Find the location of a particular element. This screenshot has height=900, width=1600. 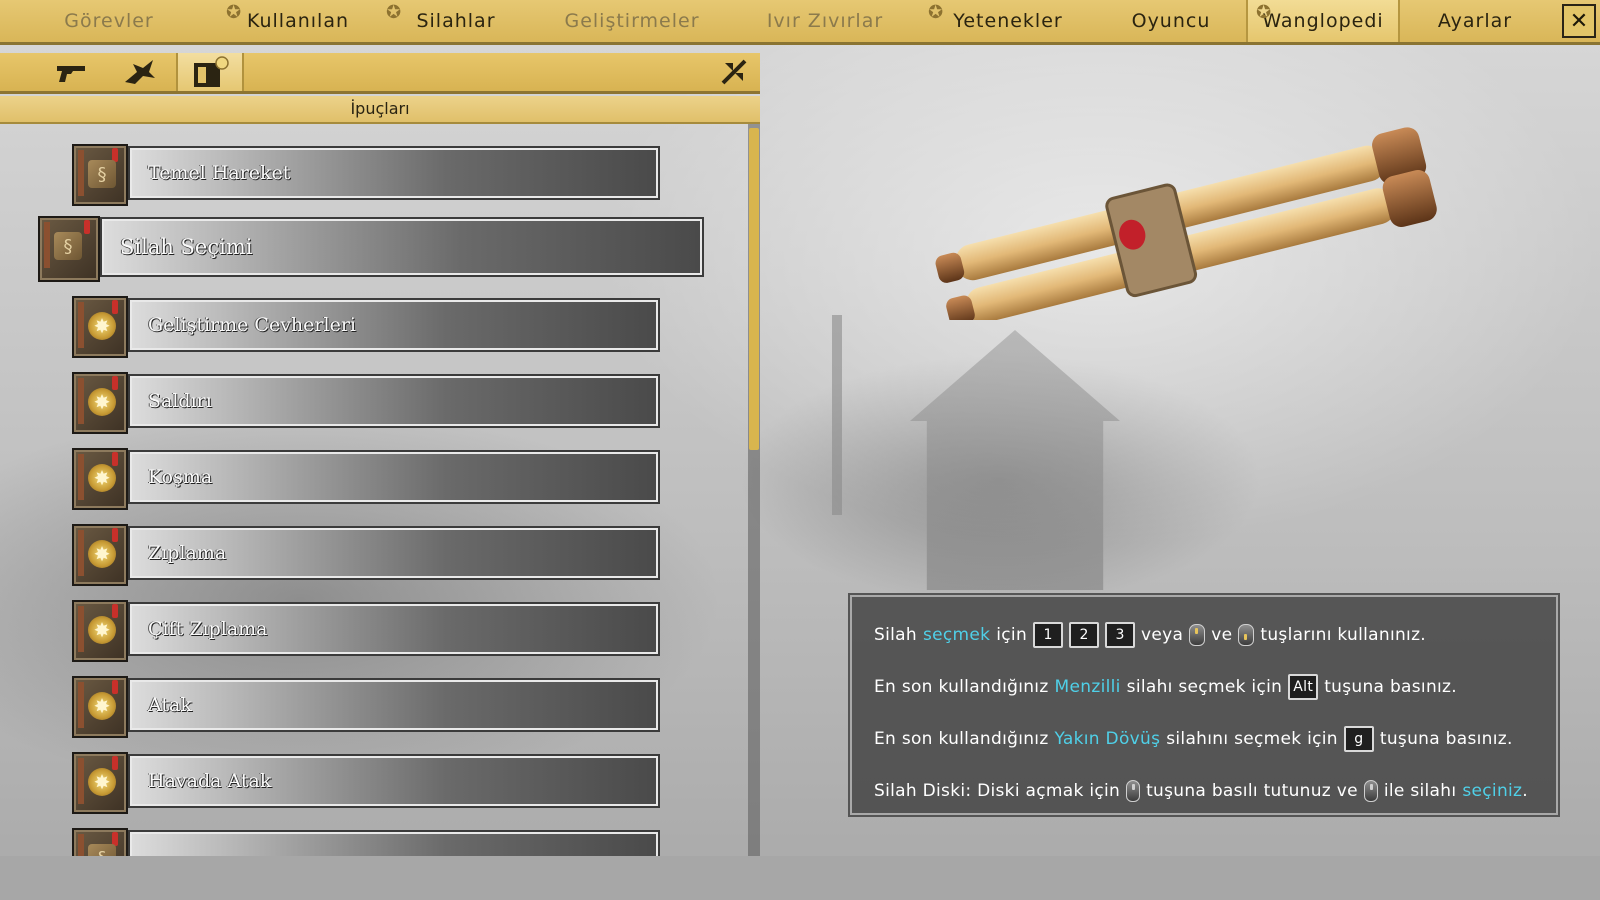

info-highlight: Yakın Dövüş is located at coordinates (1107, 739).